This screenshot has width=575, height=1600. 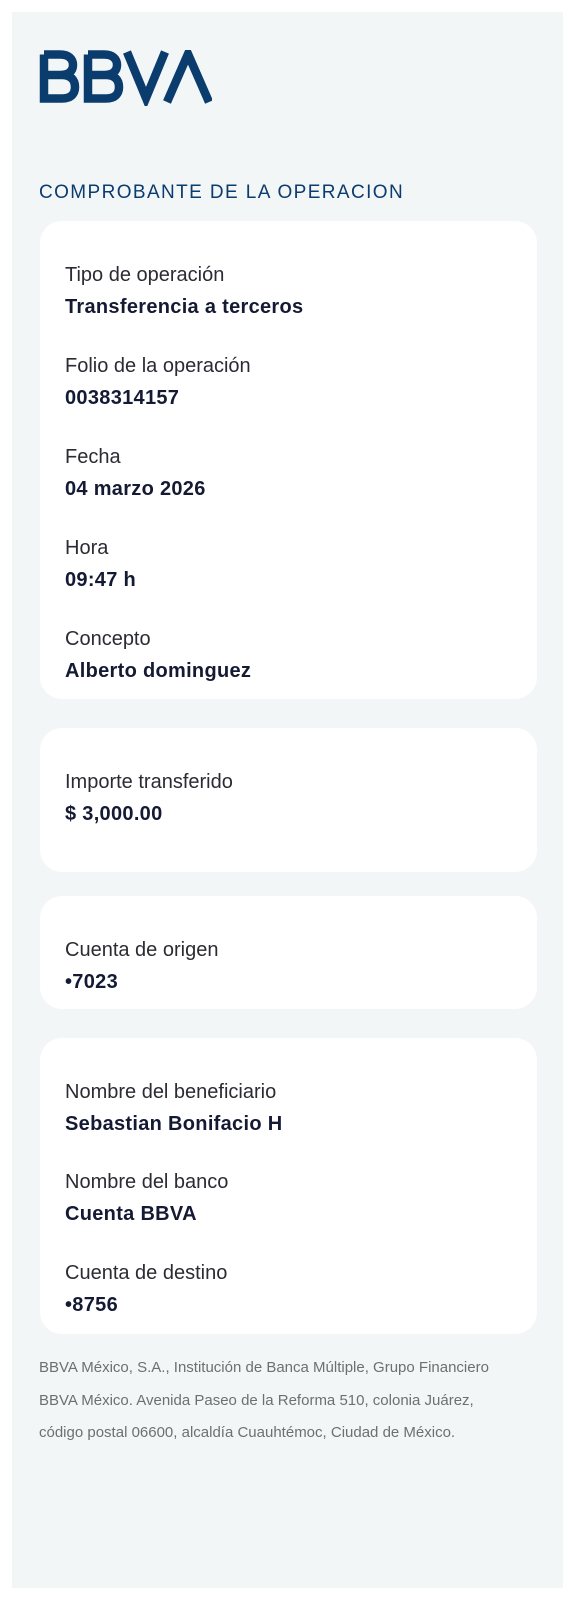 I want to click on bbva-logo-mark, so click(x=125, y=78).